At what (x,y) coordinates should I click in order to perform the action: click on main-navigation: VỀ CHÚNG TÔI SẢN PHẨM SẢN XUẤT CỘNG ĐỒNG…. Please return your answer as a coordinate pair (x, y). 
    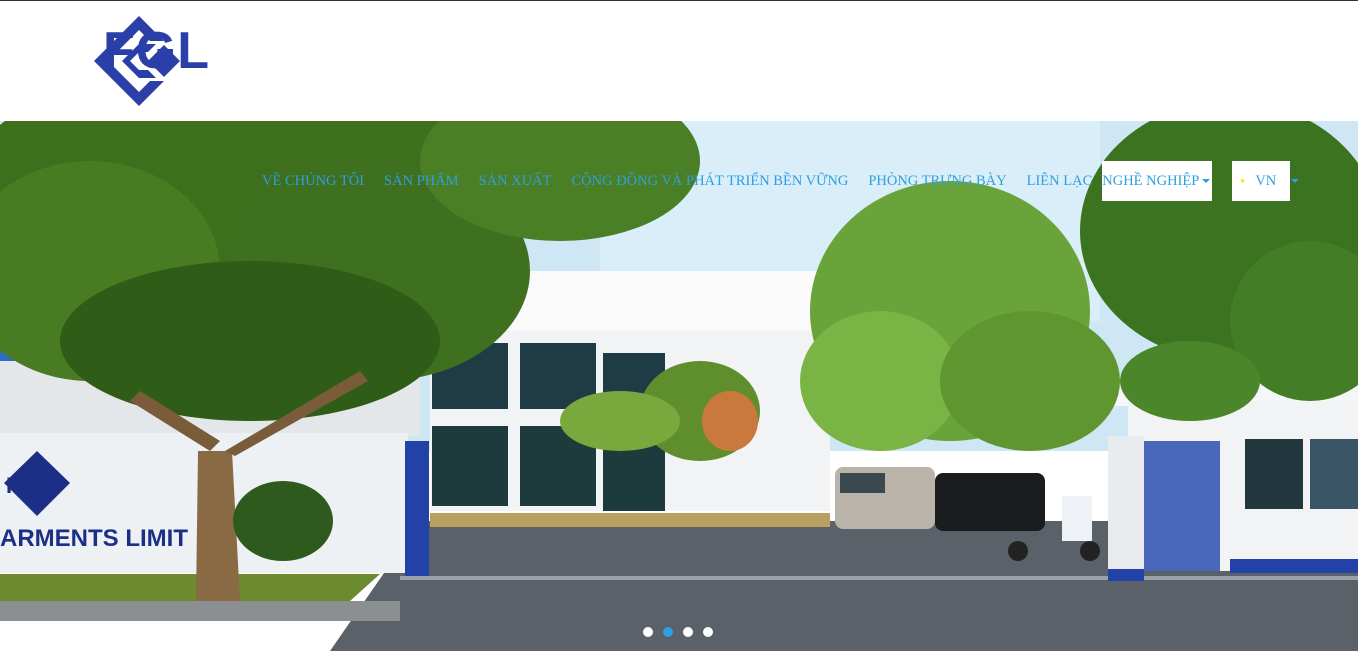
    Looking at the image, I should click on (776, 181).